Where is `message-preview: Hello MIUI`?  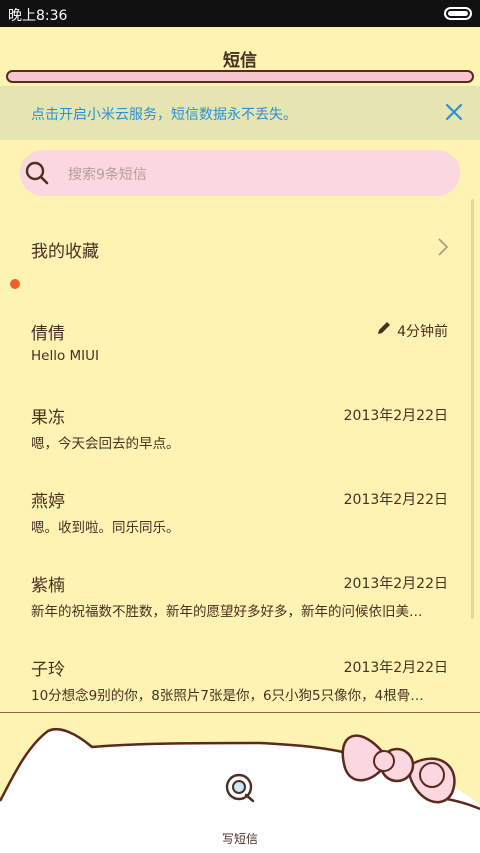 message-preview: Hello MIUI is located at coordinates (65, 356).